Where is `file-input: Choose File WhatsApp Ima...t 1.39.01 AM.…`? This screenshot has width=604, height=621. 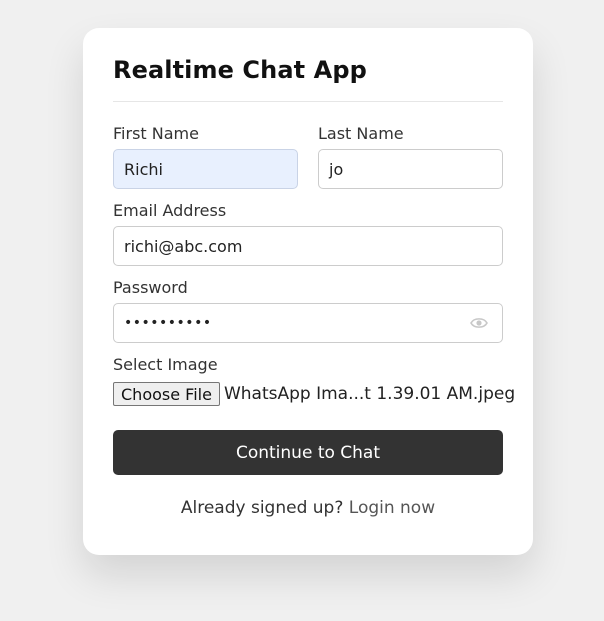
file-input: Choose File WhatsApp Ima...t 1.39.01 AM.… is located at coordinates (314, 394).